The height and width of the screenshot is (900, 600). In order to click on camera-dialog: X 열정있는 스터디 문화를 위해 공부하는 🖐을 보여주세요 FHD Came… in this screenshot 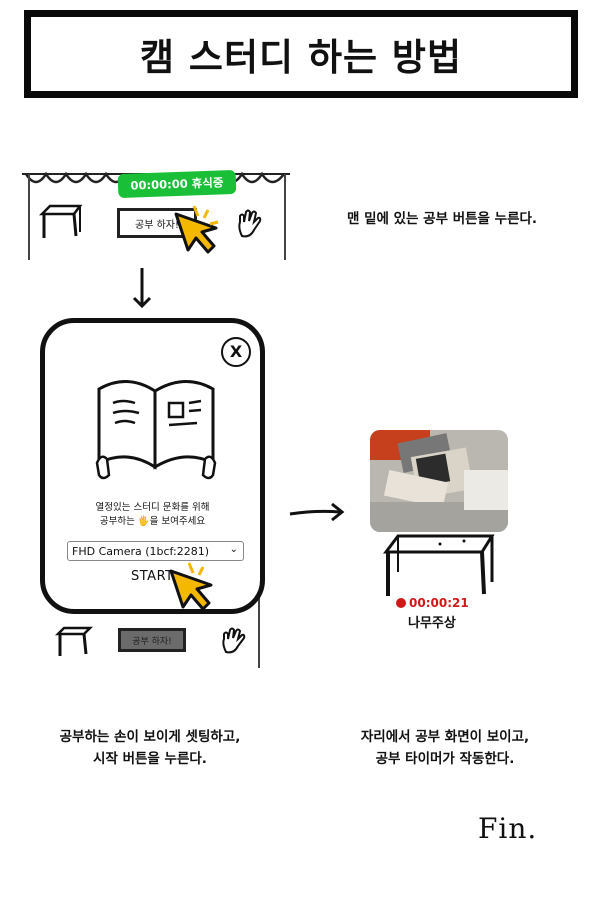, I will do `click(152, 466)`.